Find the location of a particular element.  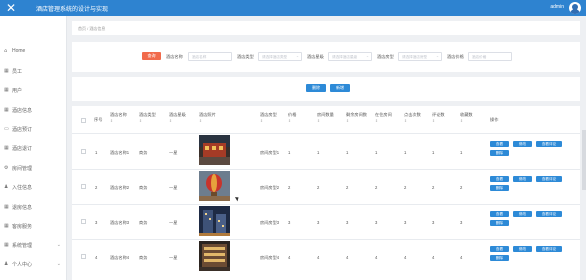

sidebar-item-hotel-cancel: ▦ 酒店退订 is located at coordinates (33, 148).